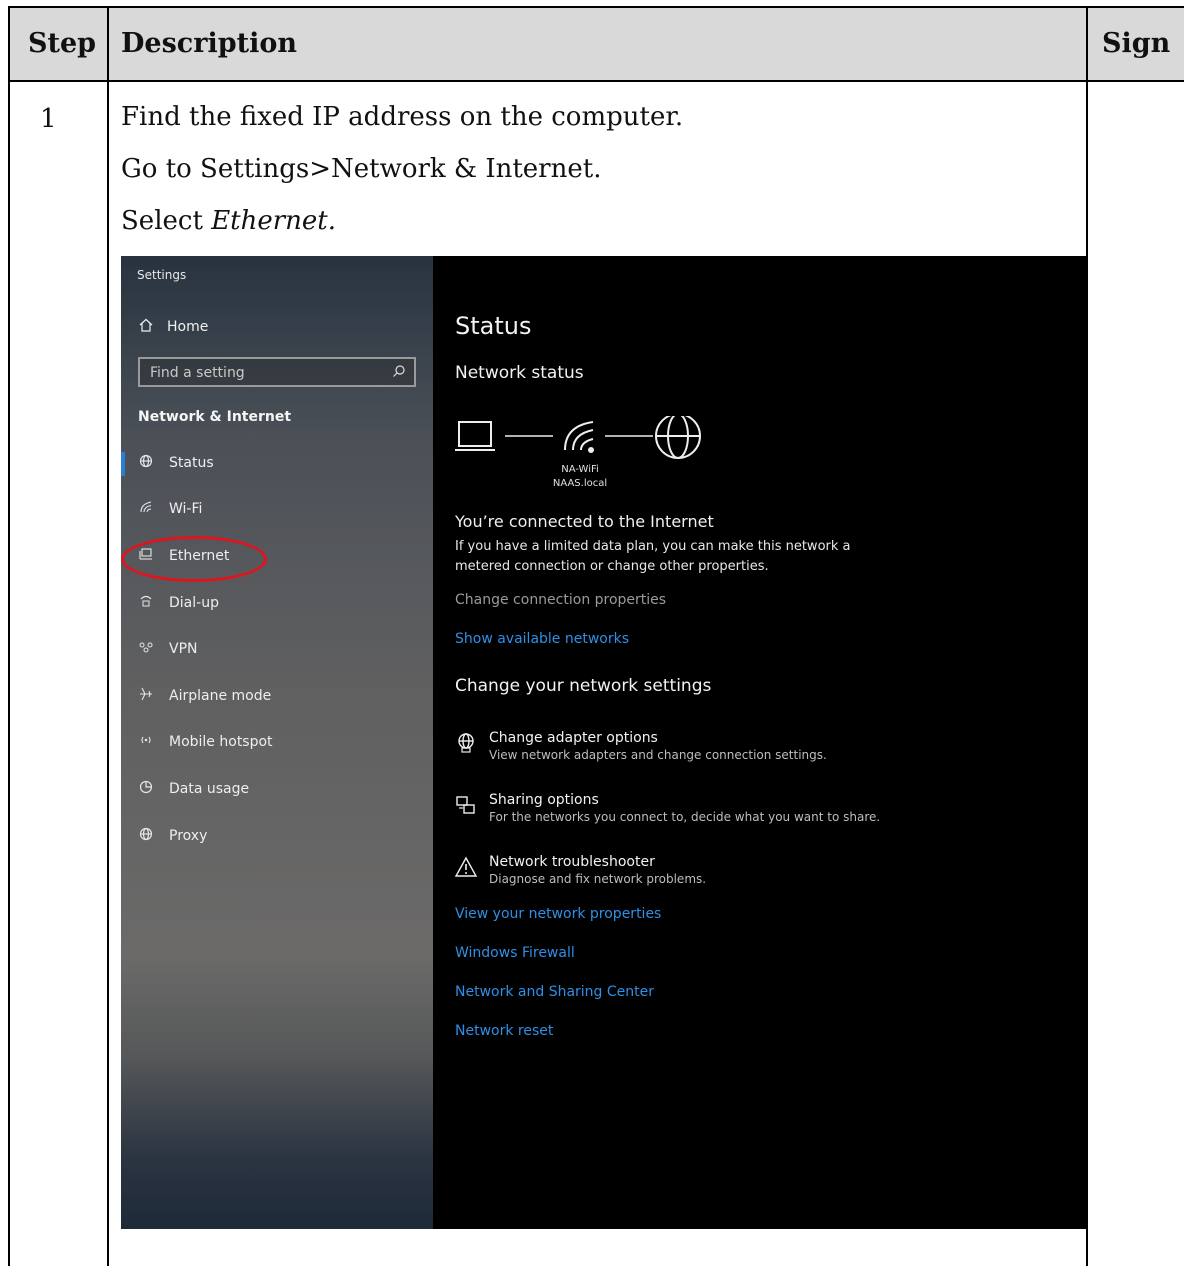 This screenshot has width=1184, height=1266. Describe the element at coordinates (471, 870) in the screenshot. I see `warning-icon` at that location.